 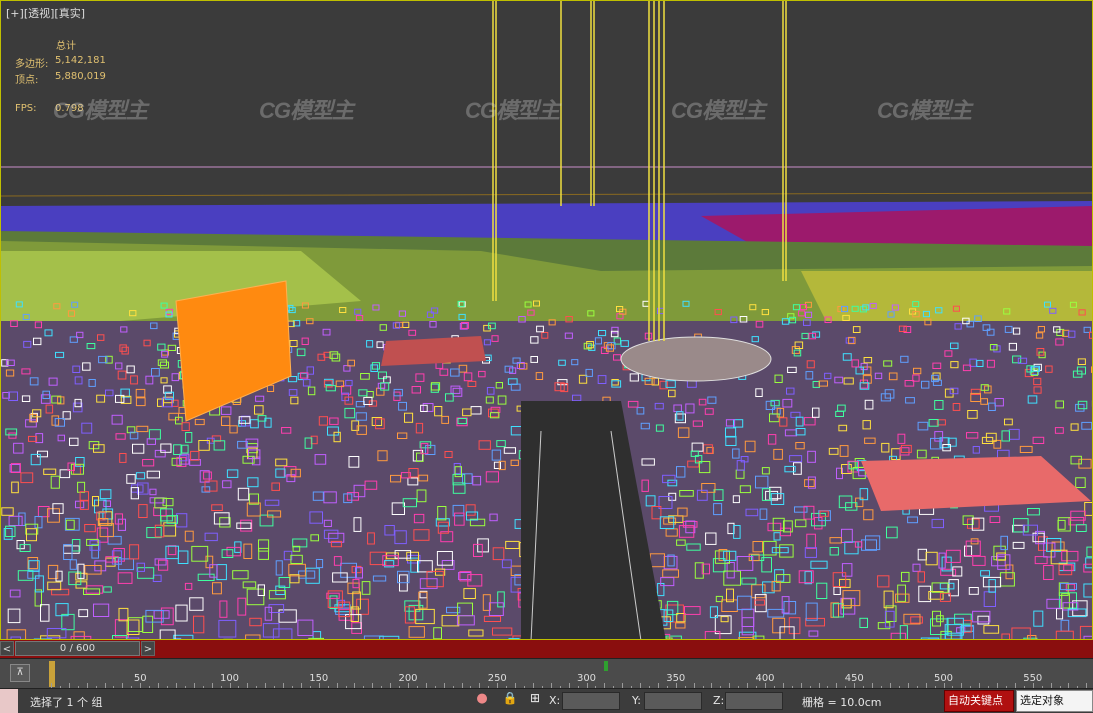 What do you see at coordinates (482, 701) in the screenshot?
I see `isolate-selection-icon: ●` at bounding box center [482, 701].